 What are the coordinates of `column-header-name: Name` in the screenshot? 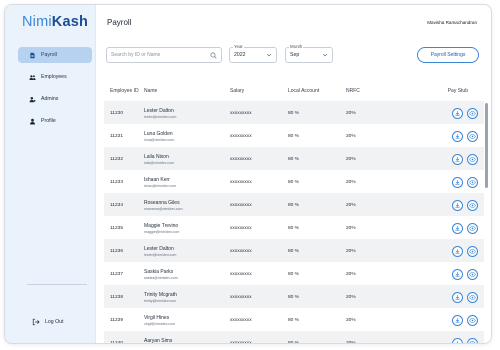 It's located at (187, 91).